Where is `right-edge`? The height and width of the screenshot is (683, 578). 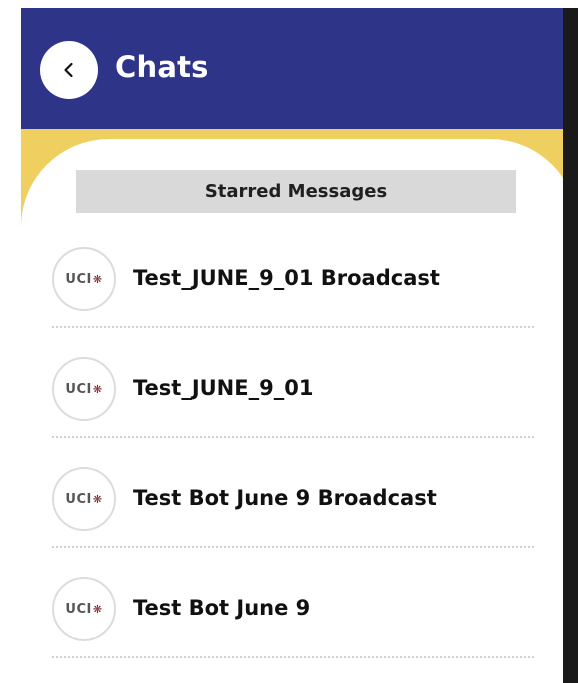 right-edge is located at coordinates (570, 345).